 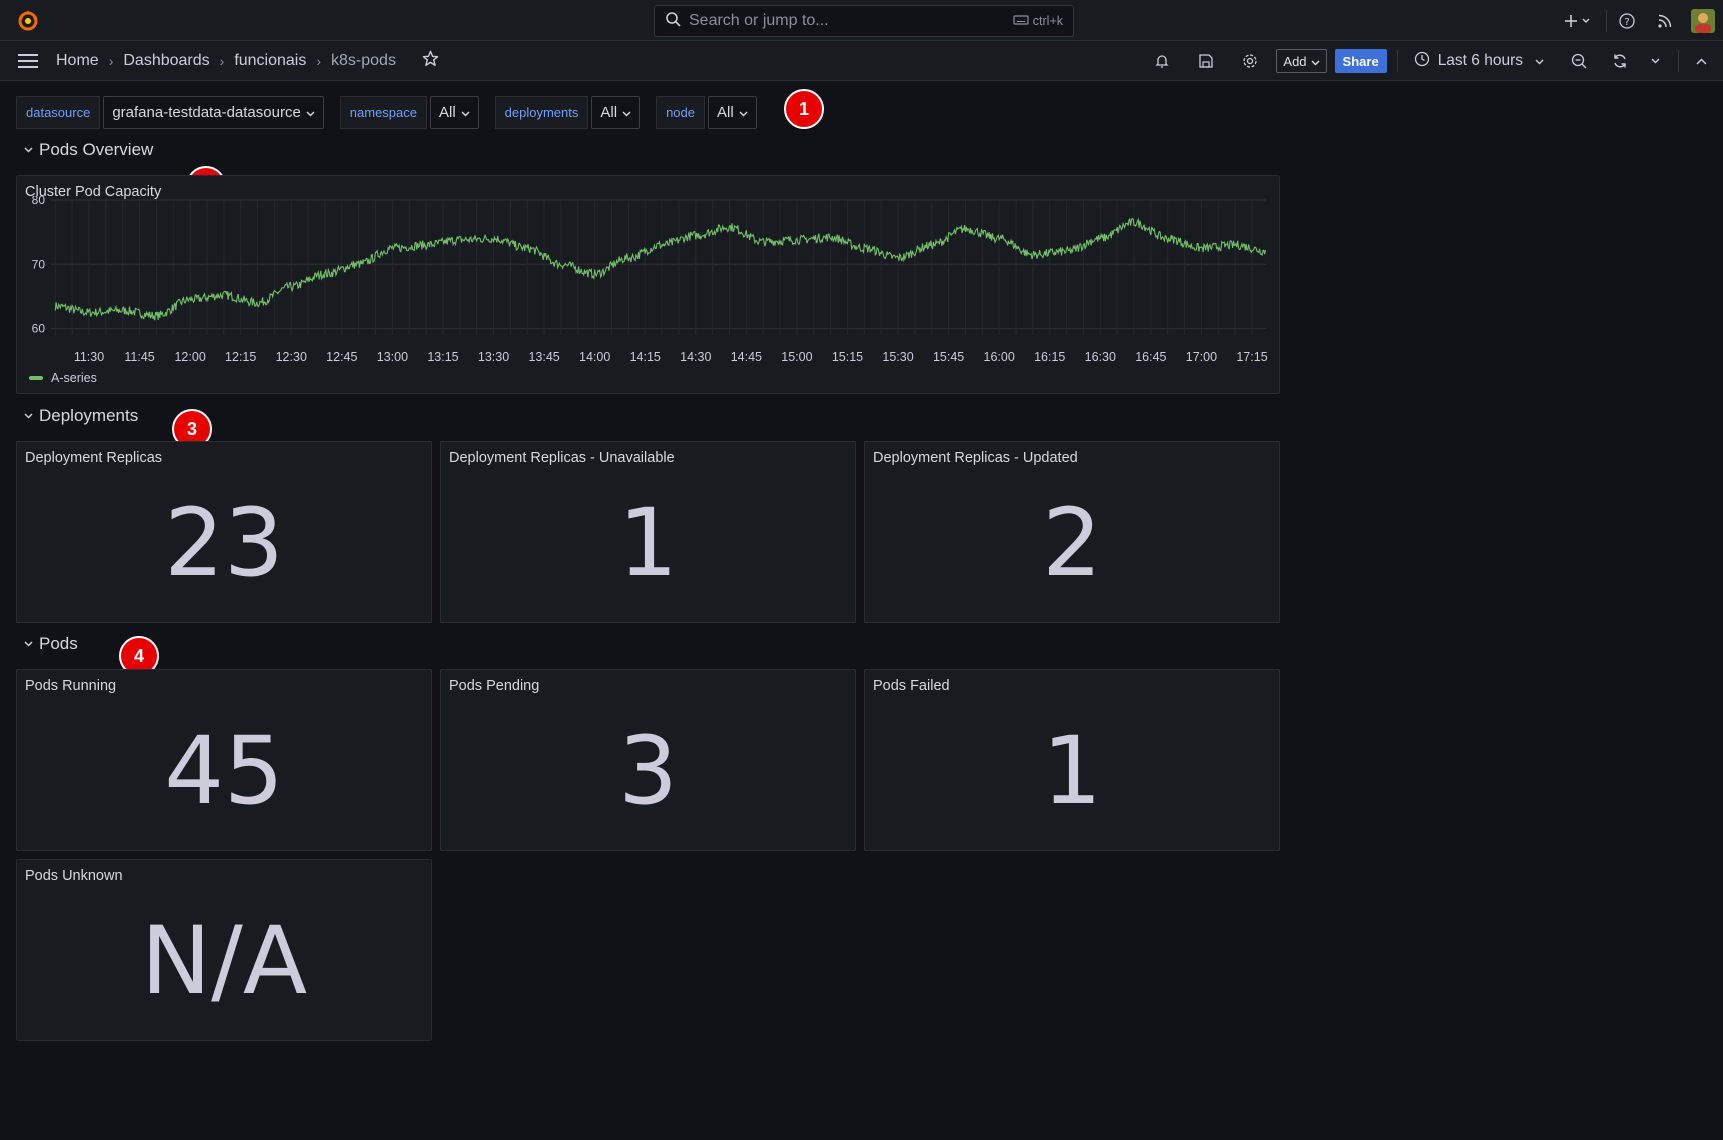 I want to click on chevron-up-icon, so click(x=1701, y=61).